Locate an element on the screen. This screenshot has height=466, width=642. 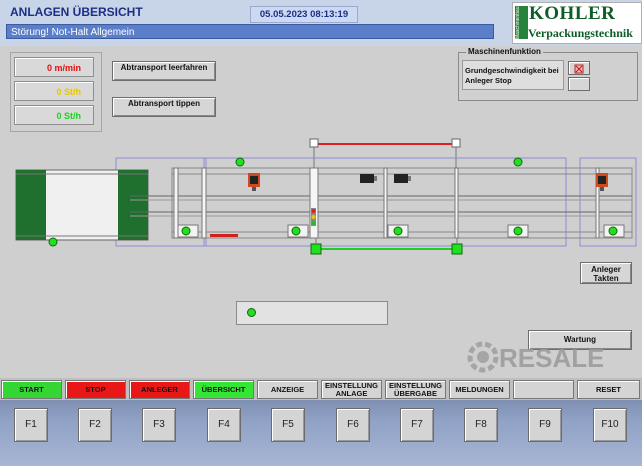
resale-logo-icon: RESALE is located at coordinates (535, 357).